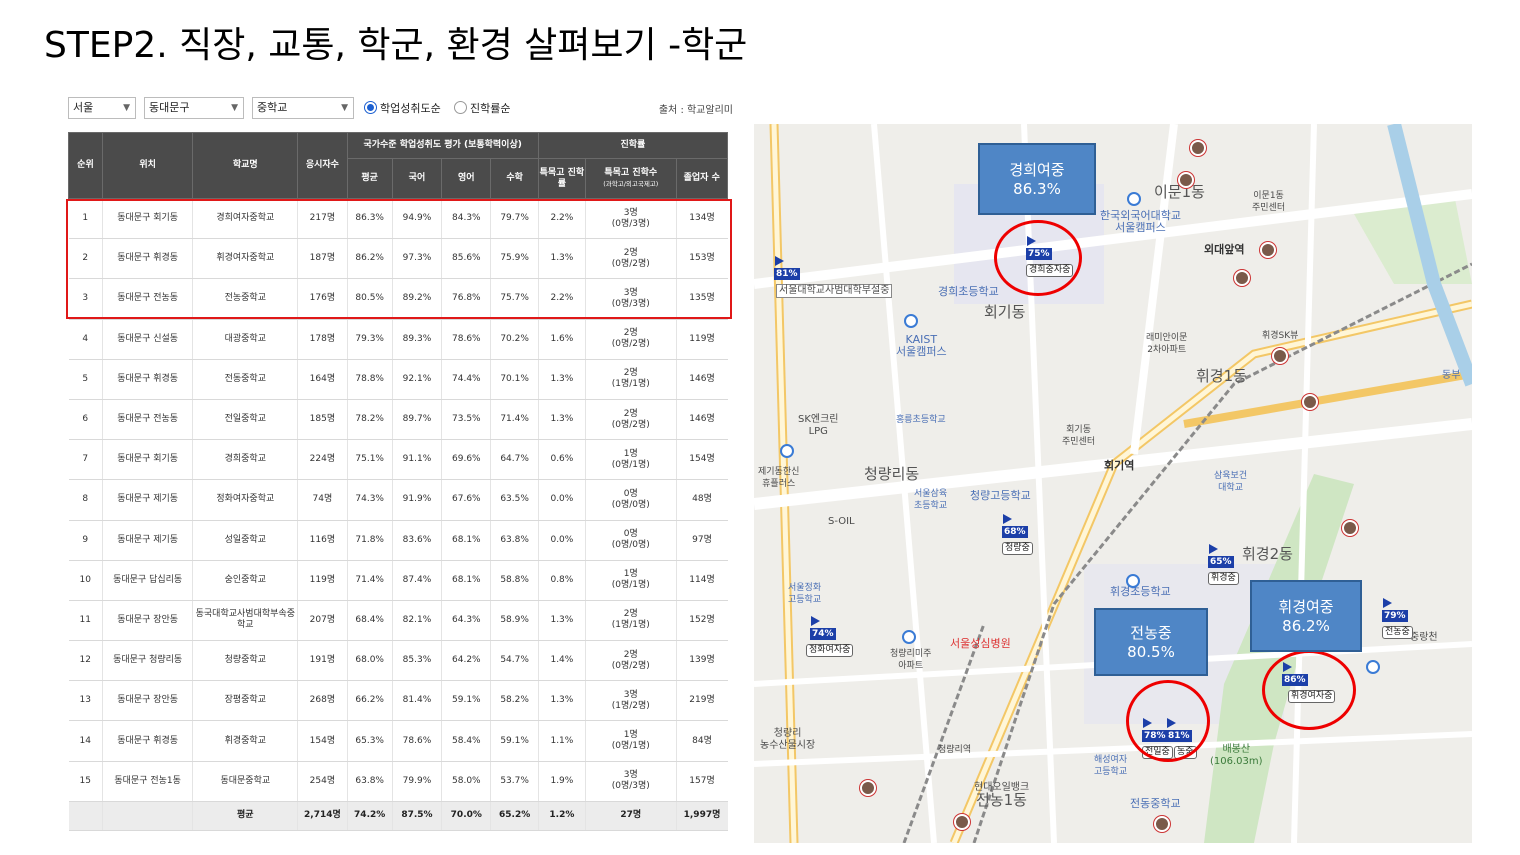 Image resolution: width=1520 pixels, height=855 pixels. Describe the element at coordinates (1223, 578) in the screenshot. I see `tag-hwikyung: 휘경중` at that location.